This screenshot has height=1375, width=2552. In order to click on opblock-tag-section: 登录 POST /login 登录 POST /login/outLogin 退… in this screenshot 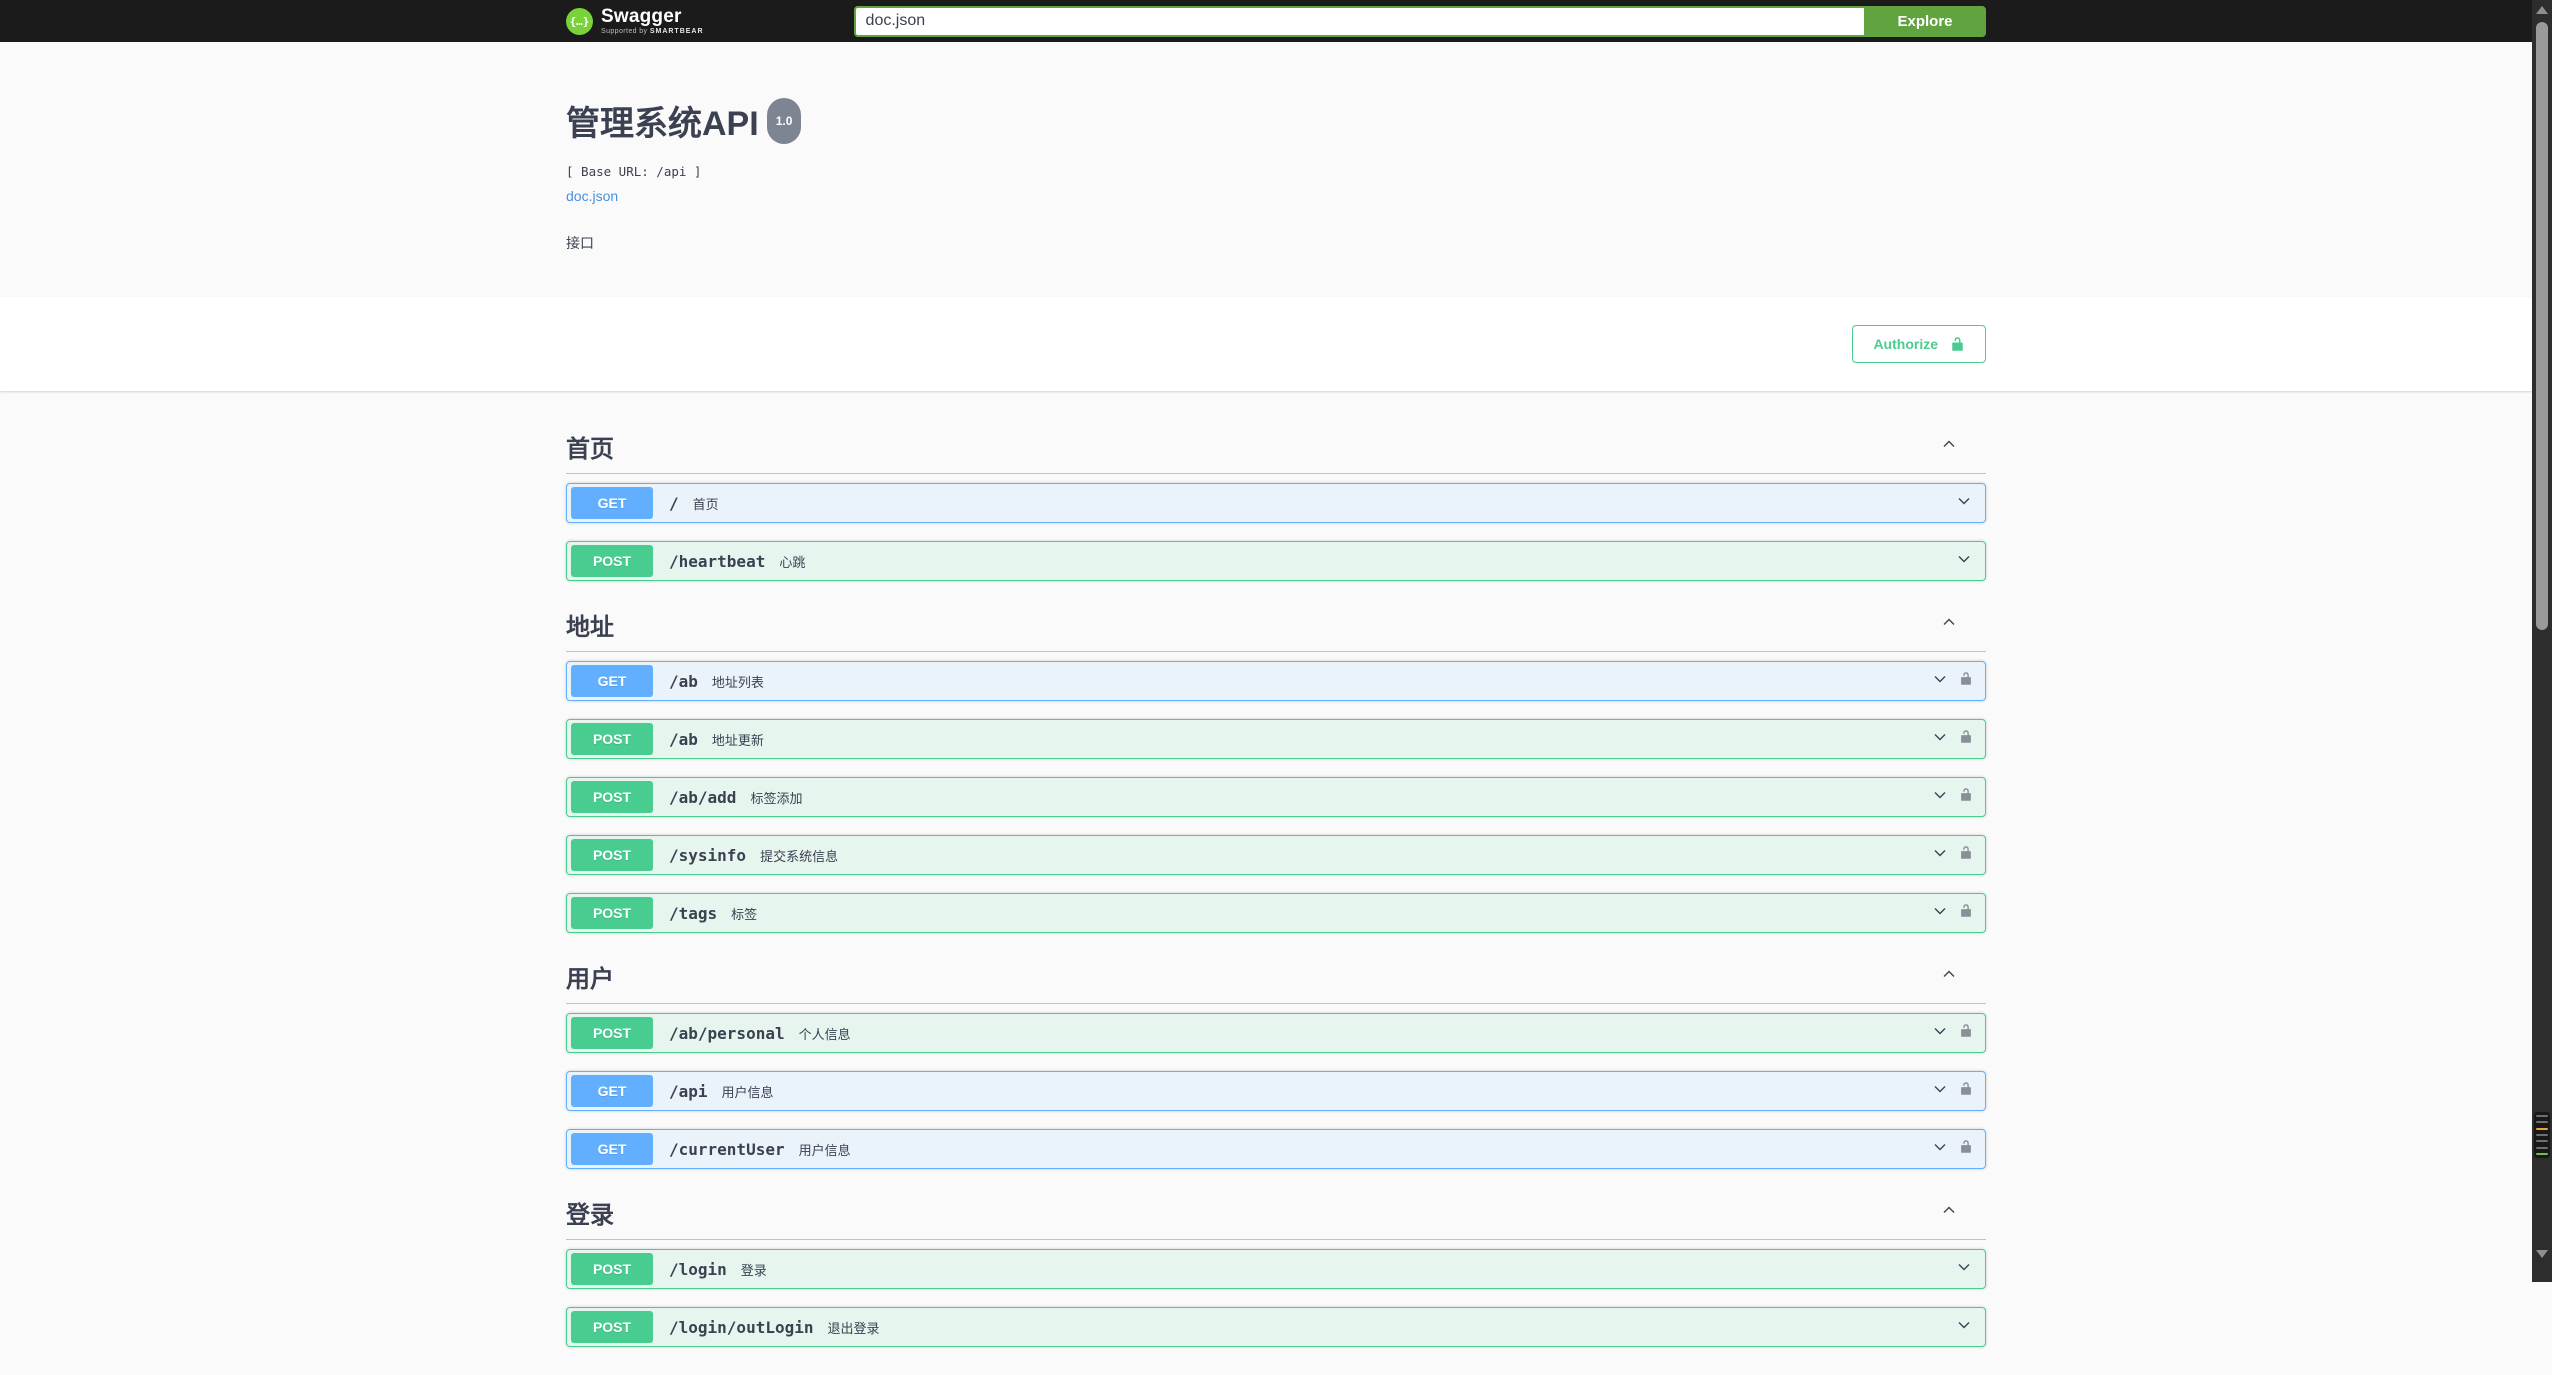, I will do `click(1276, 1267)`.